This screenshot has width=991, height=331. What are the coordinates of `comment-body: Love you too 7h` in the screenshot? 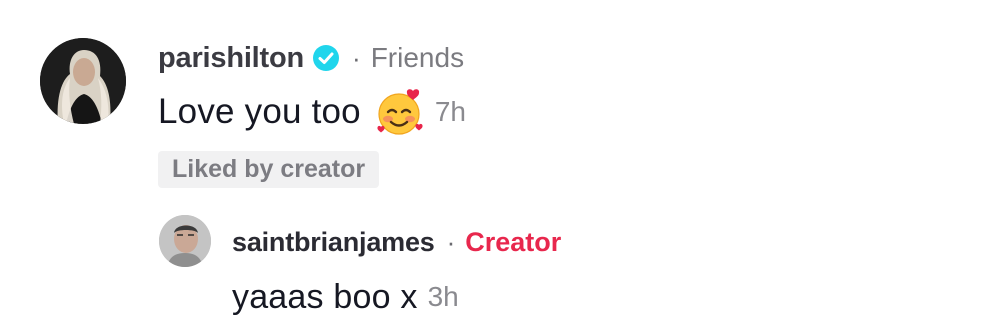 It's located at (312, 112).